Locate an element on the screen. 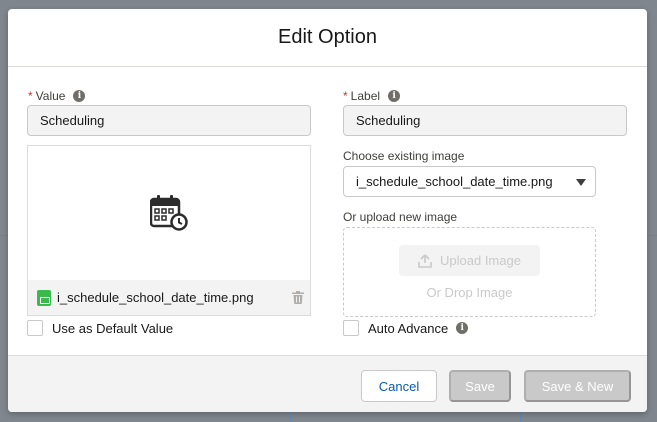  image-drop-zone: Upload Image Or Drop Image is located at coordinates (469, 272).